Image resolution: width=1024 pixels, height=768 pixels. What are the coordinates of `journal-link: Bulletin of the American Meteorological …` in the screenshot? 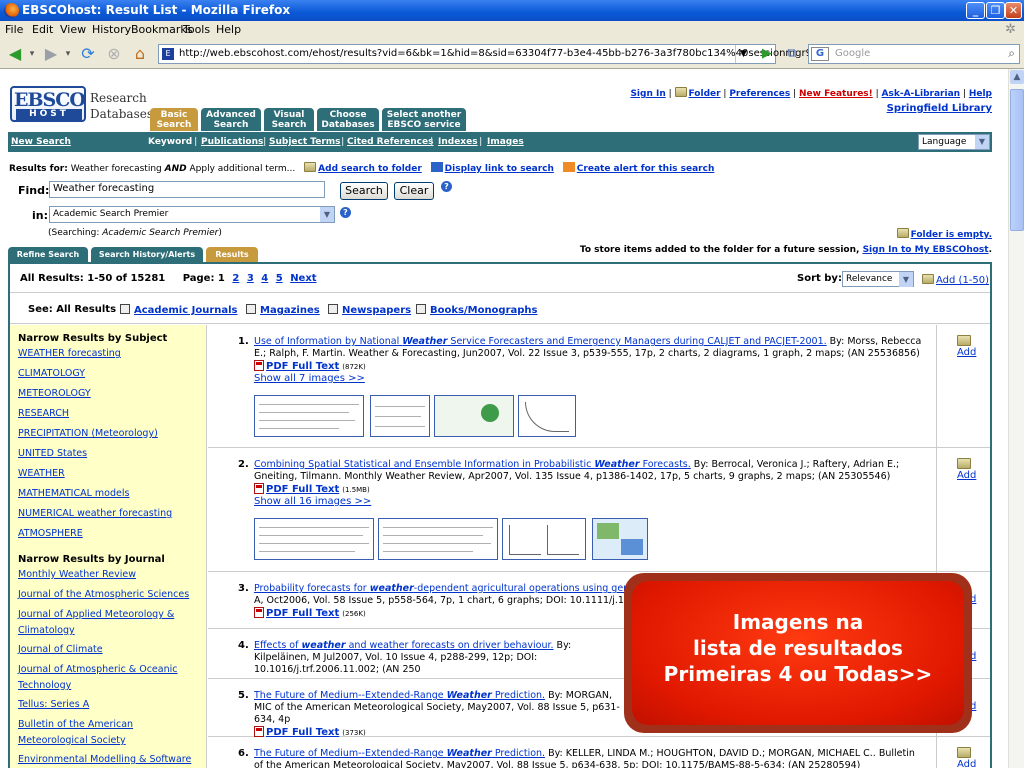 It's located at (110, 733).